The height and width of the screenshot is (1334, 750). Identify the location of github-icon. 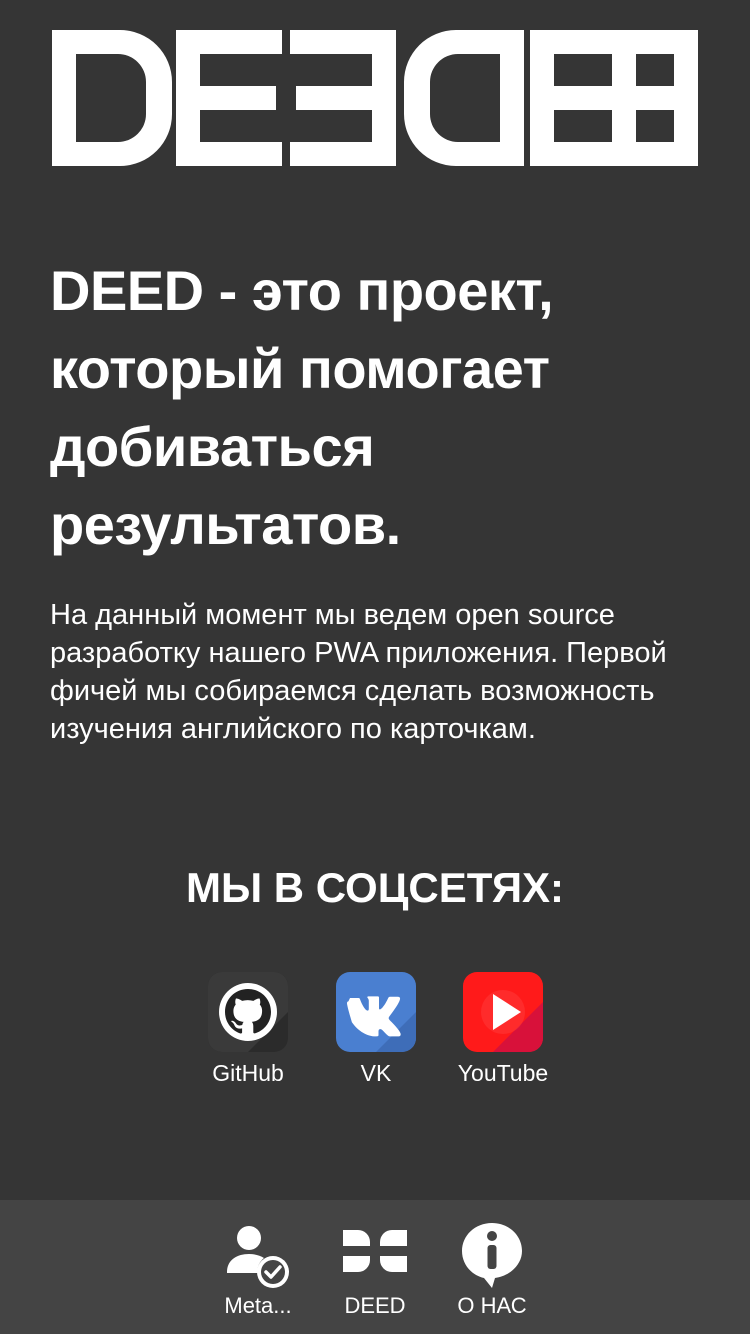
(248, 1012).